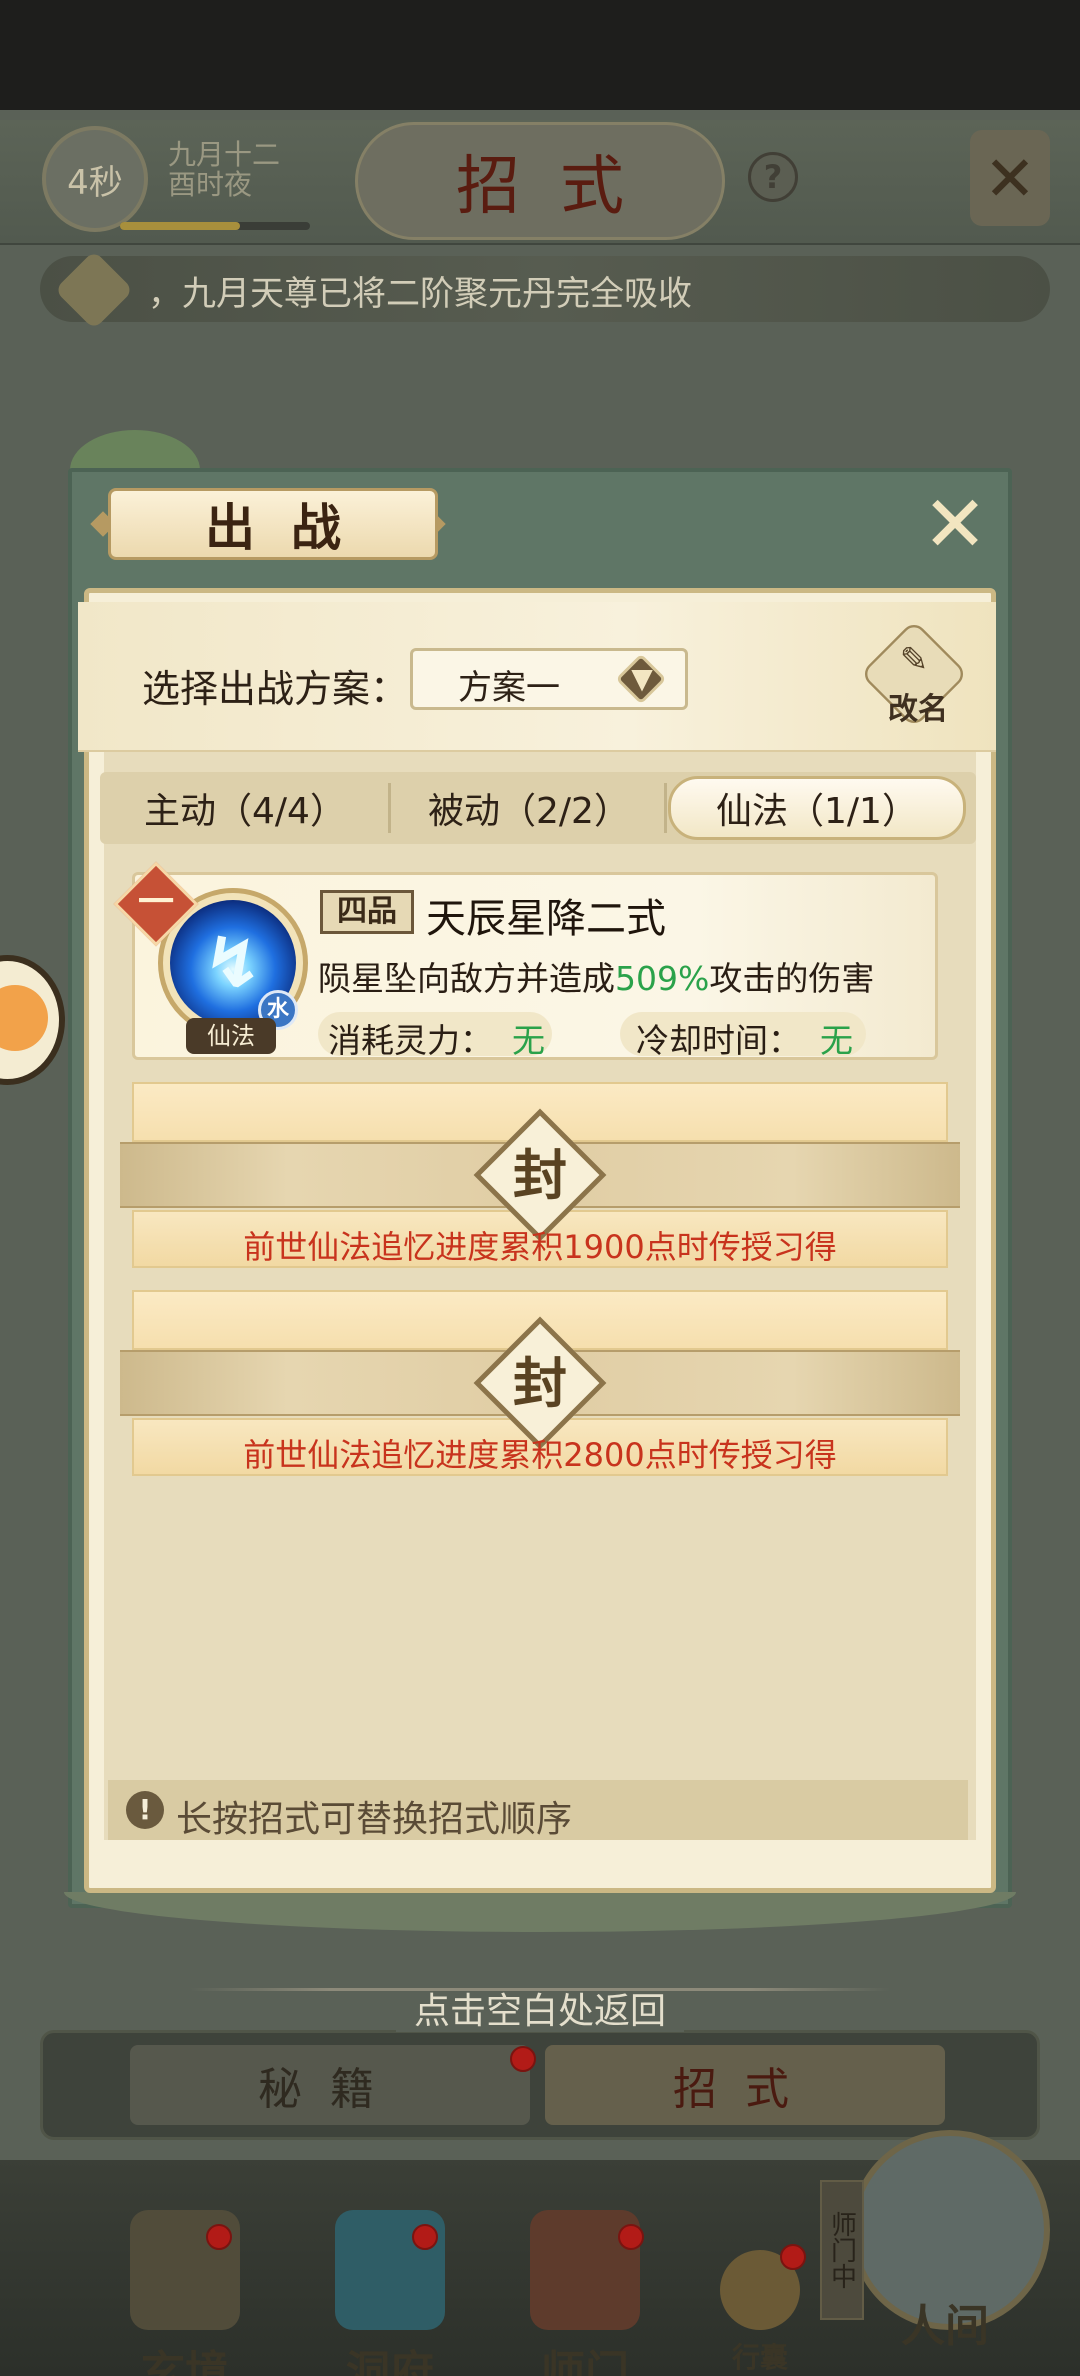  Describe the element at coordinates (914, 660) in the screenshot. I see `brush-icon: ✎` at that location.